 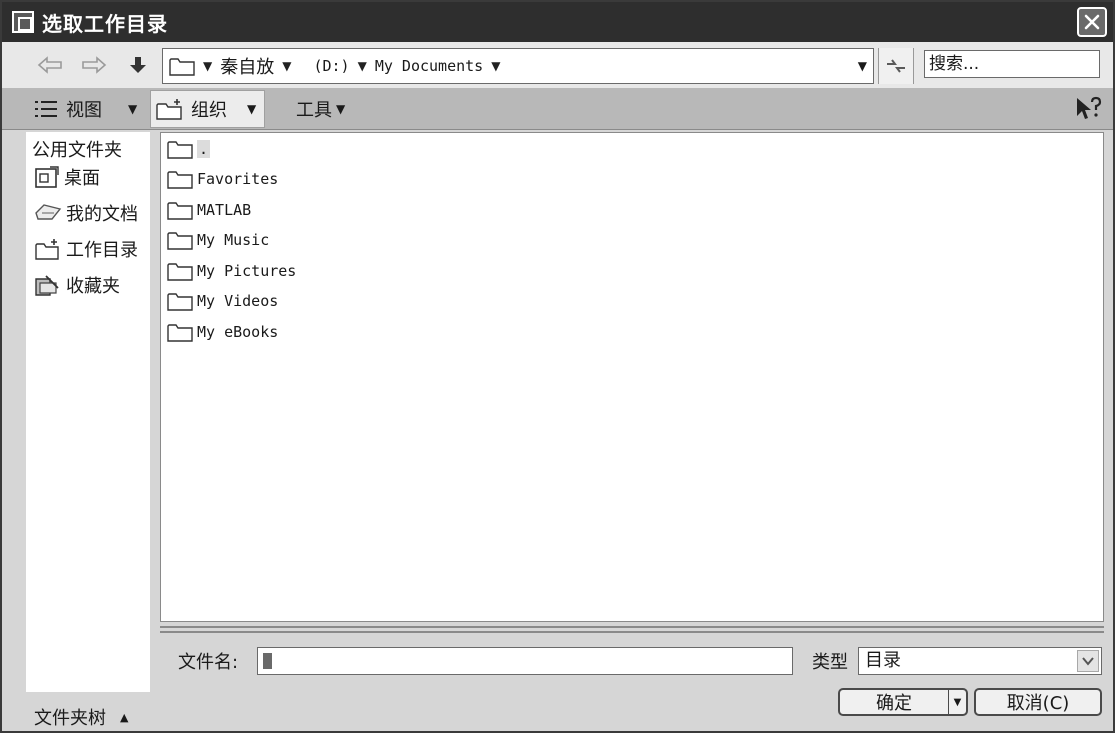 I want to click on item-name: My Music, so click(x=233, y=240).